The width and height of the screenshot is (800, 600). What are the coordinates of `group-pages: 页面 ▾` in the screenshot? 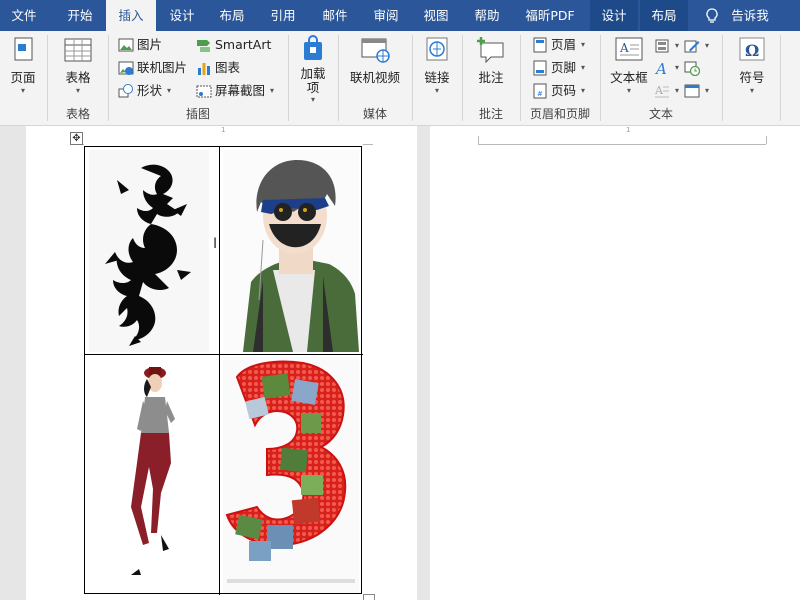 It's located at (22, 78).